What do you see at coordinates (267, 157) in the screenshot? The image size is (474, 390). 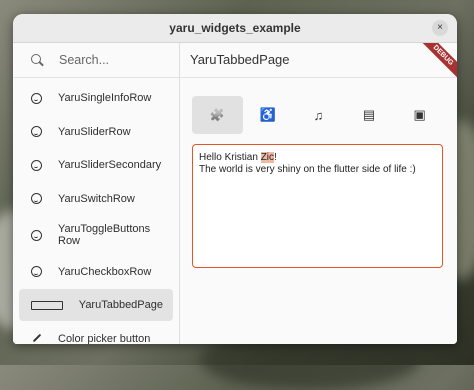 I see `text-selection: Zic` at bounding box center [267, 157].